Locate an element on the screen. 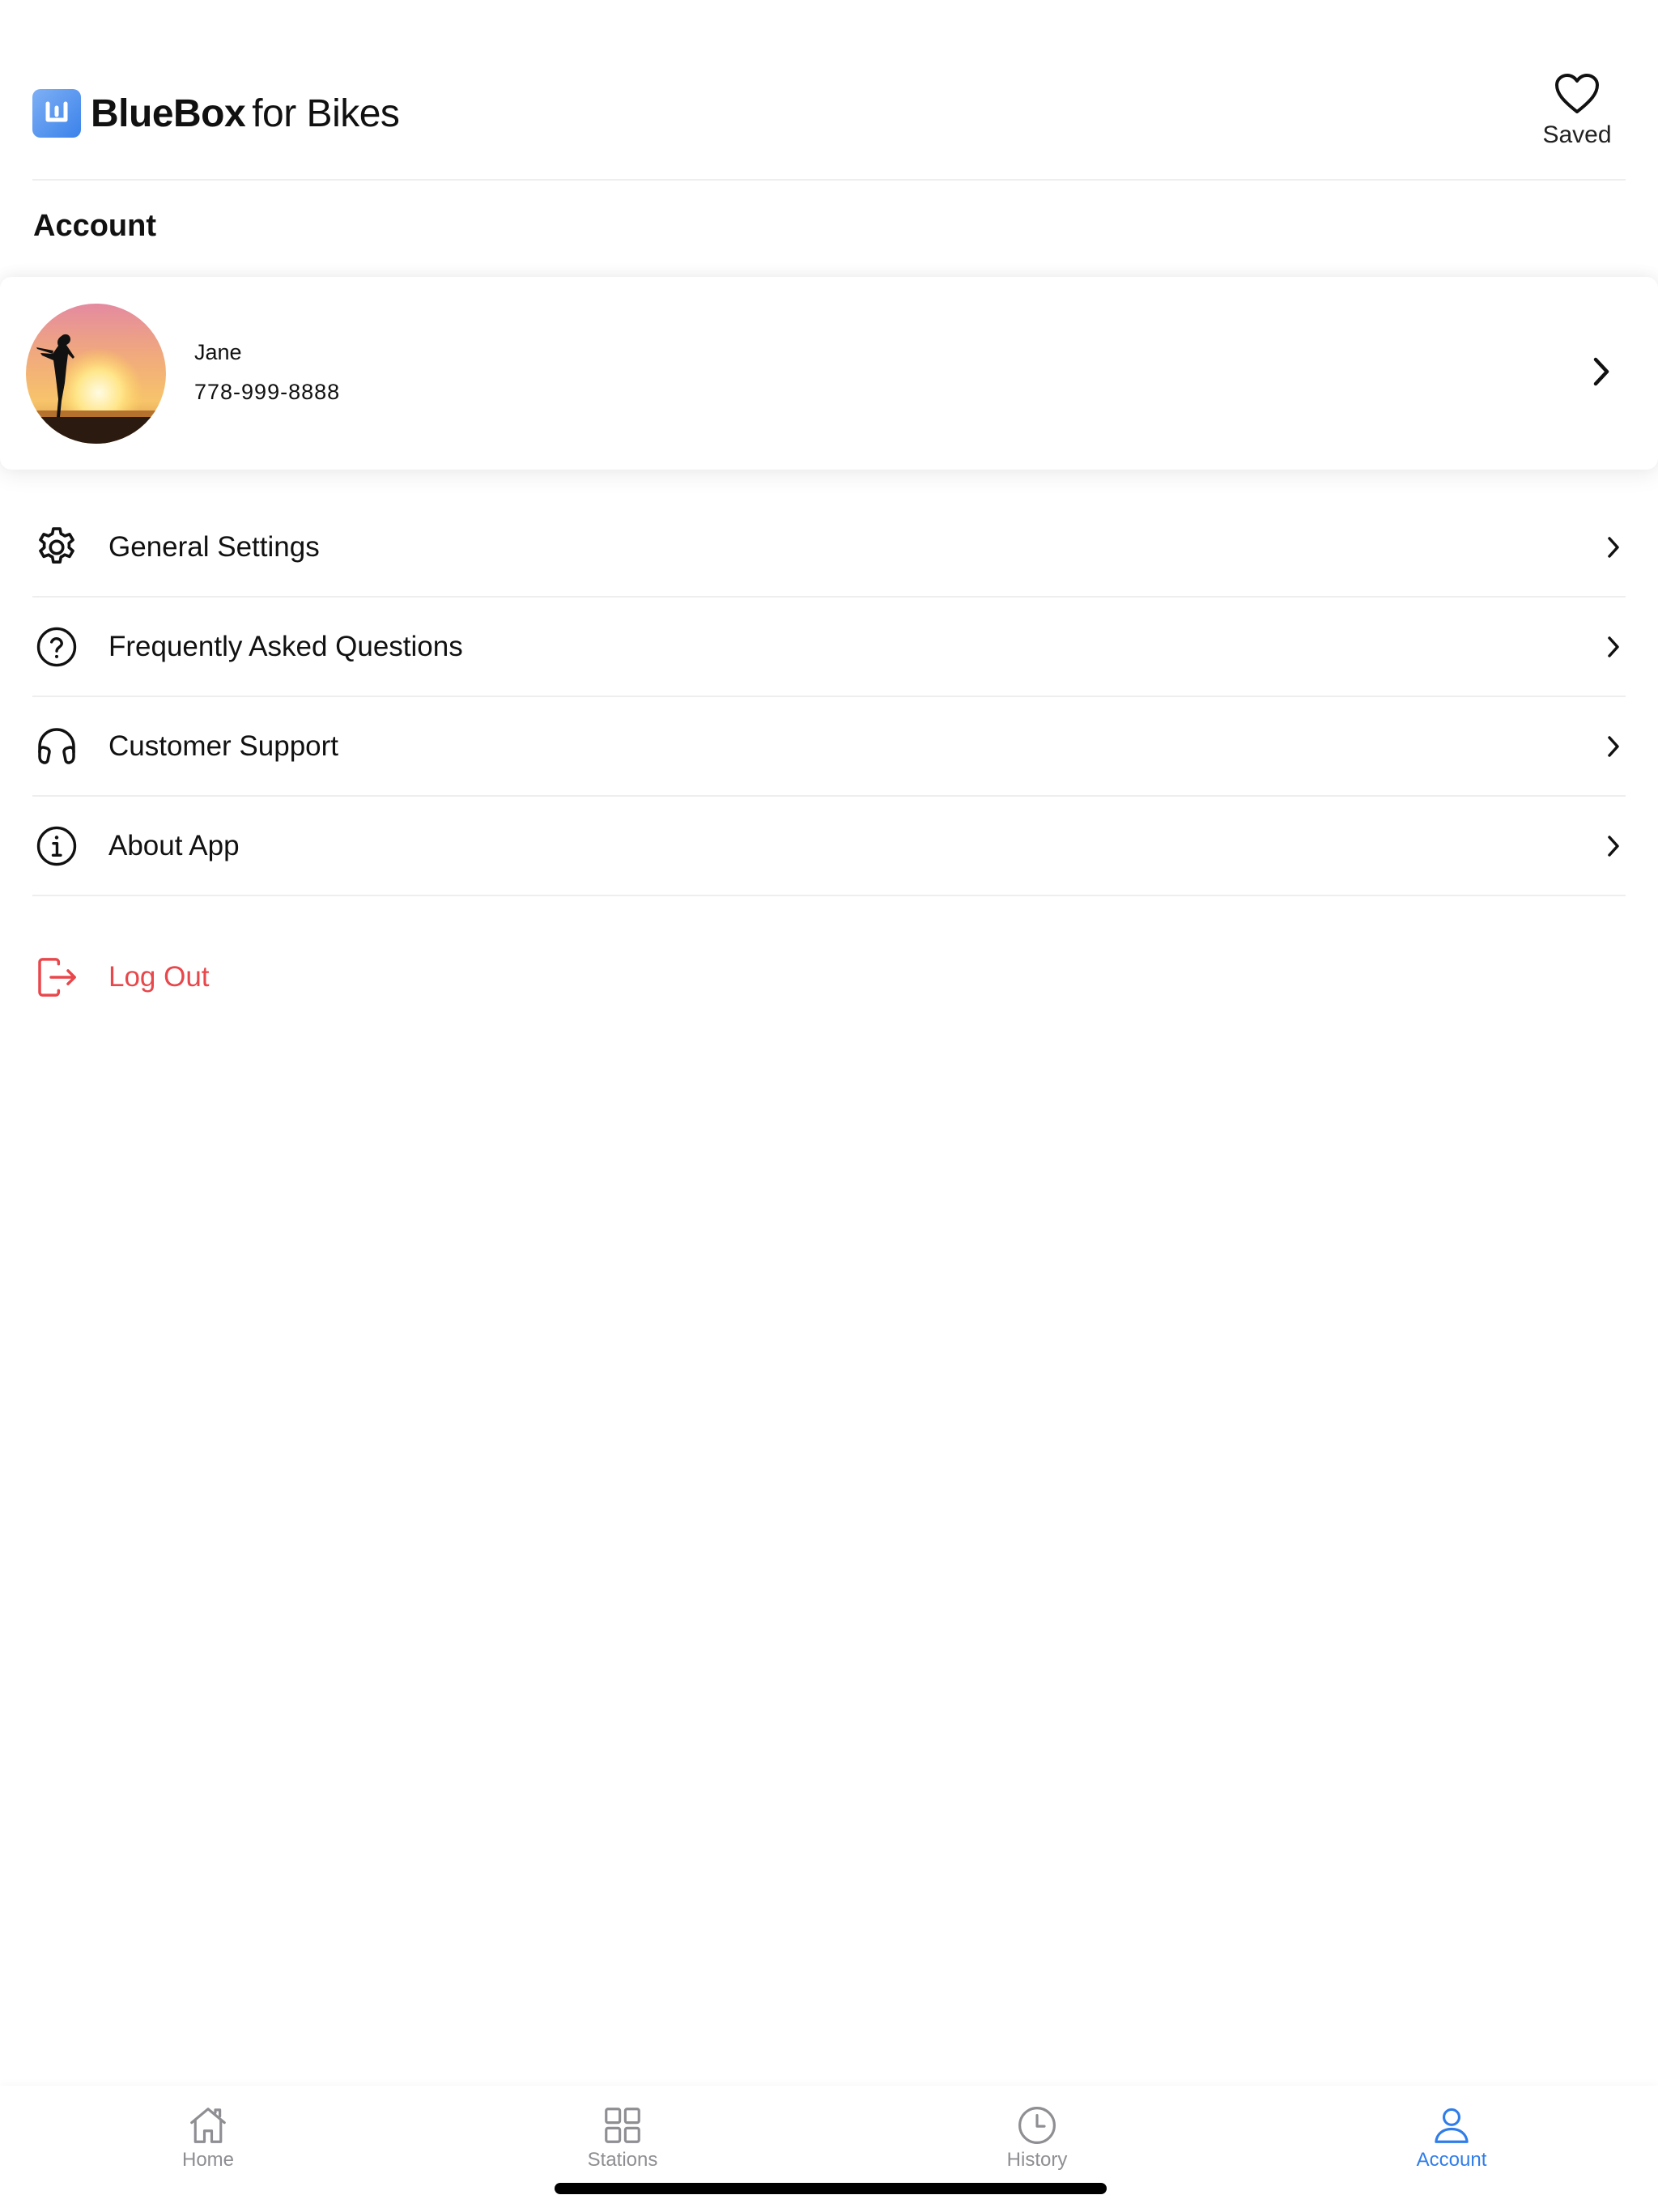 Image resolution: width=1658 pixels, height=2212 pixels. tab-stations: Stations is located at coordinates (623, 2138).